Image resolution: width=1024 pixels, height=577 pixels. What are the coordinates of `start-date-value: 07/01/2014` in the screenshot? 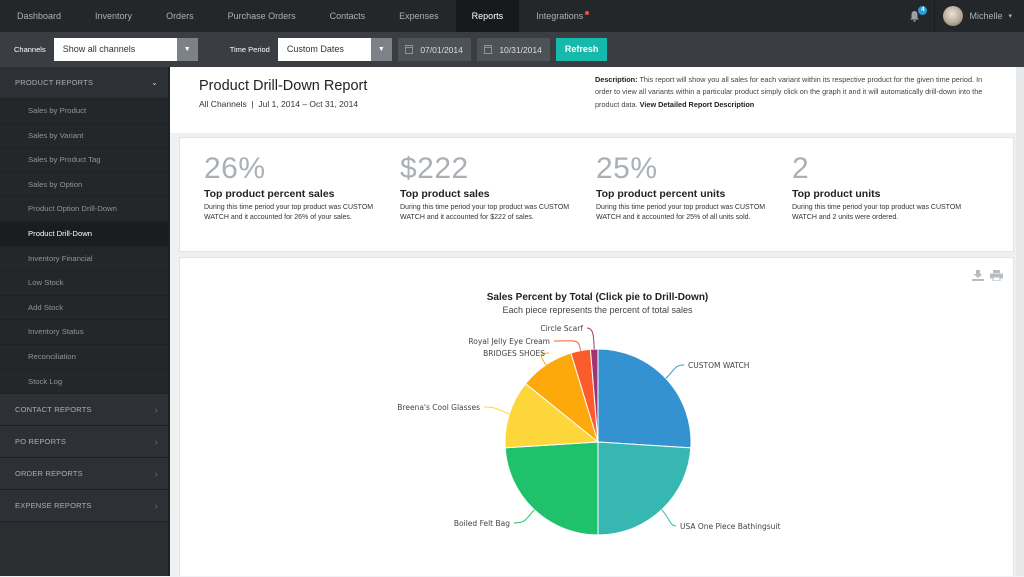 It's located at (441, 49).